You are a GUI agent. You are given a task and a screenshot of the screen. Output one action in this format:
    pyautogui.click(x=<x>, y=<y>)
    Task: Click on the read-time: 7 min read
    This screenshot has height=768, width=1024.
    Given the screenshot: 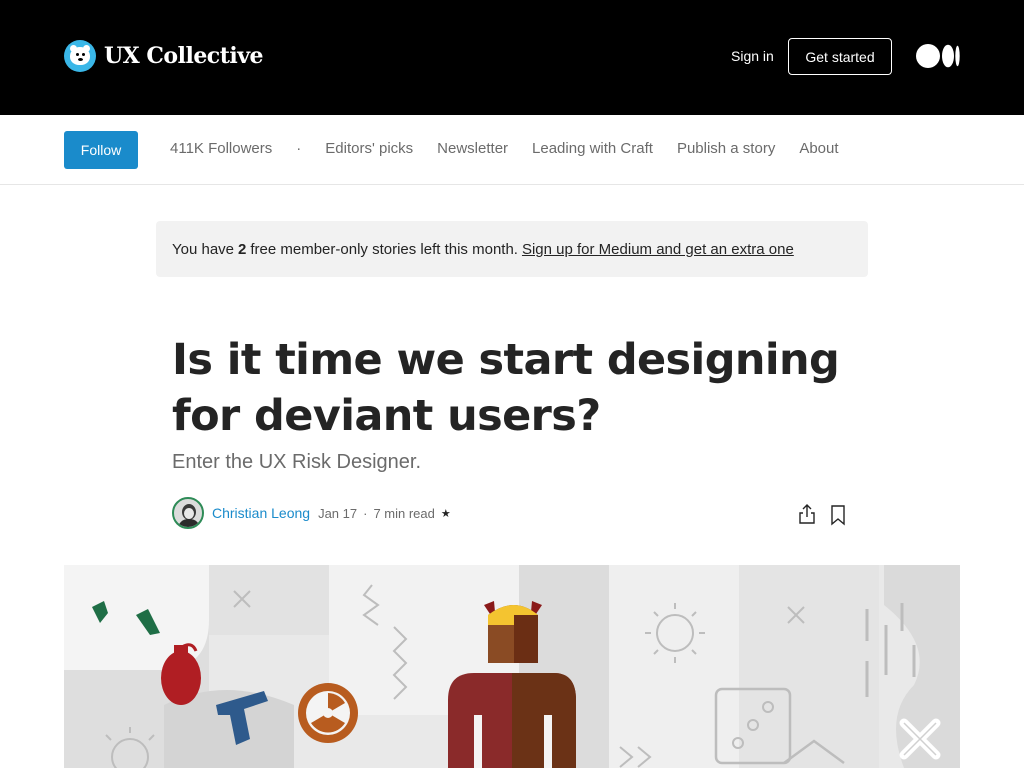 What is the action you would take?
    pyautogui.click(x=404, y=513)
    